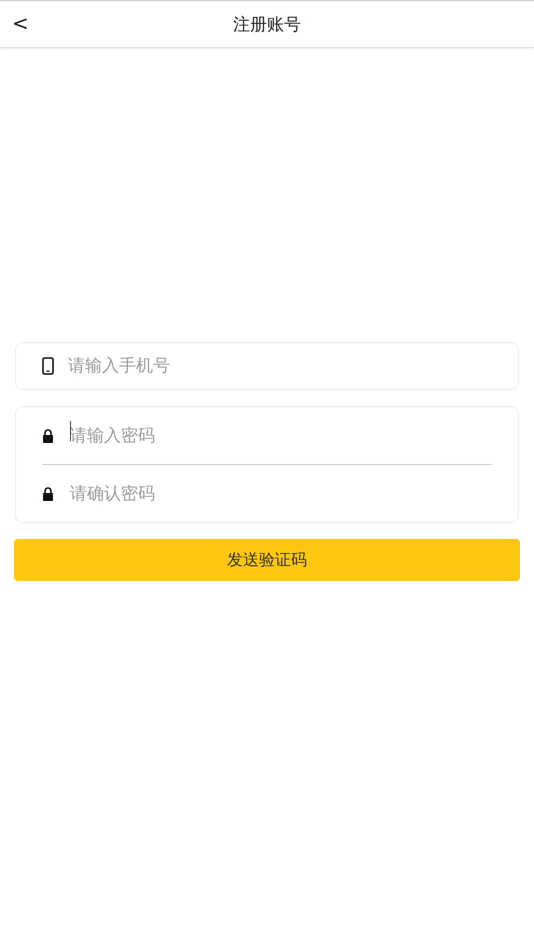 Image resolution: width=534 pixels, height=928 pixels. Describe the element at coordinates (267, 25) in the screenshot. I see `page-title: 注册账号` at that location.